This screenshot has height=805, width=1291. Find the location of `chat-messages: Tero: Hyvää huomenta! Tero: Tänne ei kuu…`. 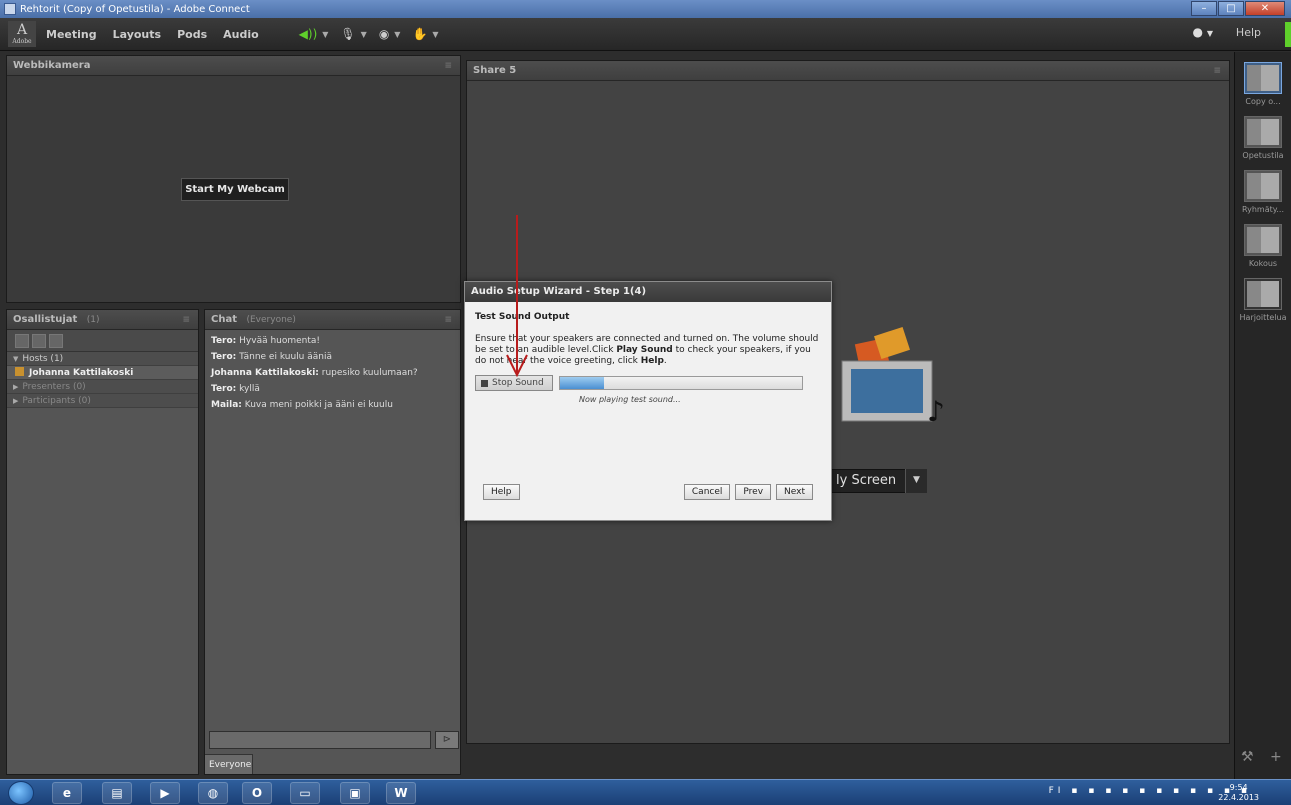

chat-messages: Tero: Hyvää huomenta! Tero: Tänne ei kuu… is located at coordinates (332, 376).